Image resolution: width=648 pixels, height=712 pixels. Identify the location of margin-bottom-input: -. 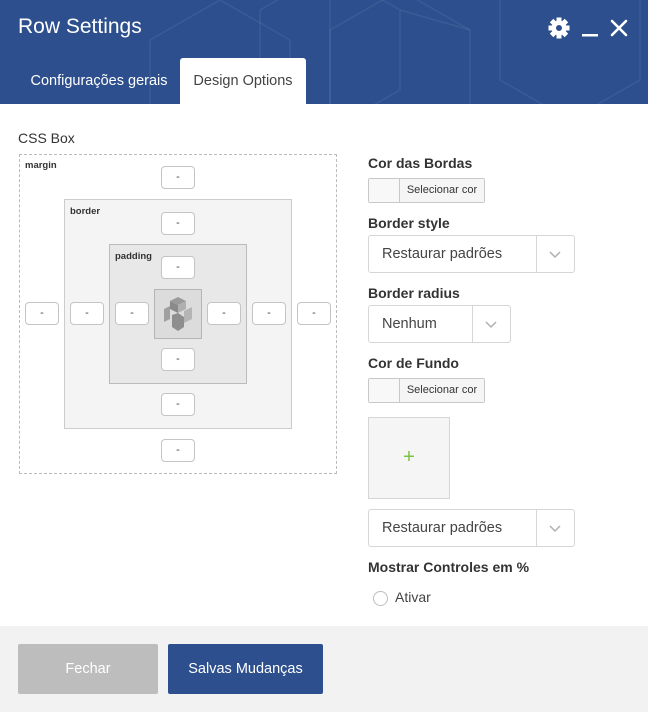
(178, 450).